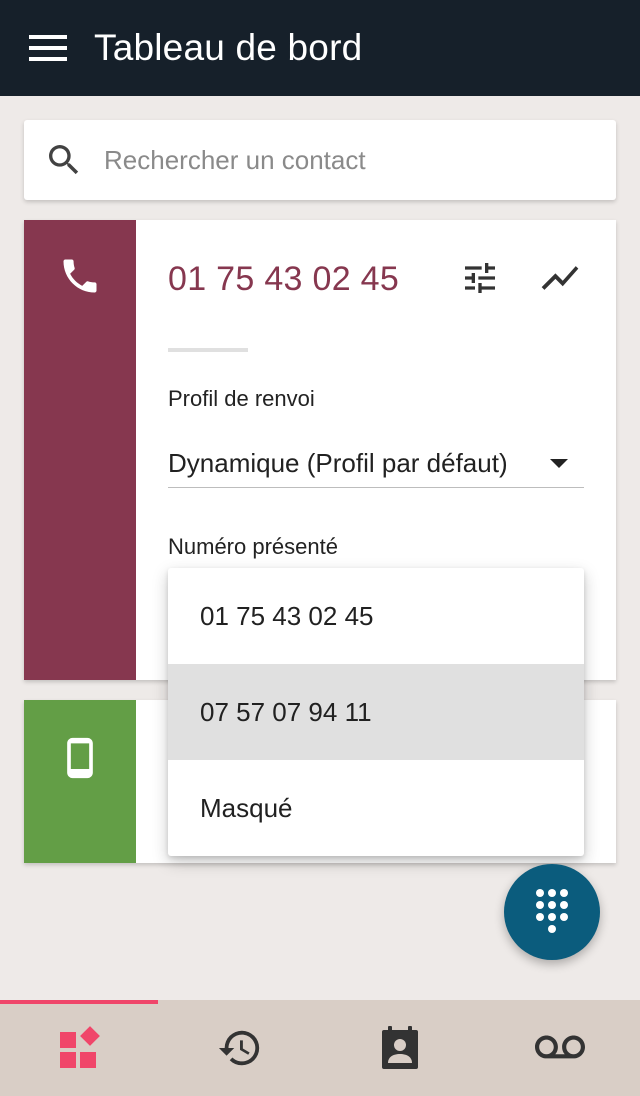 This screenshot has width=640, height=1096. What do you see at coordinates (228, 47) in the screenshot?
I see `page-title: Tableau de bord` at bounding box center [228, 47].